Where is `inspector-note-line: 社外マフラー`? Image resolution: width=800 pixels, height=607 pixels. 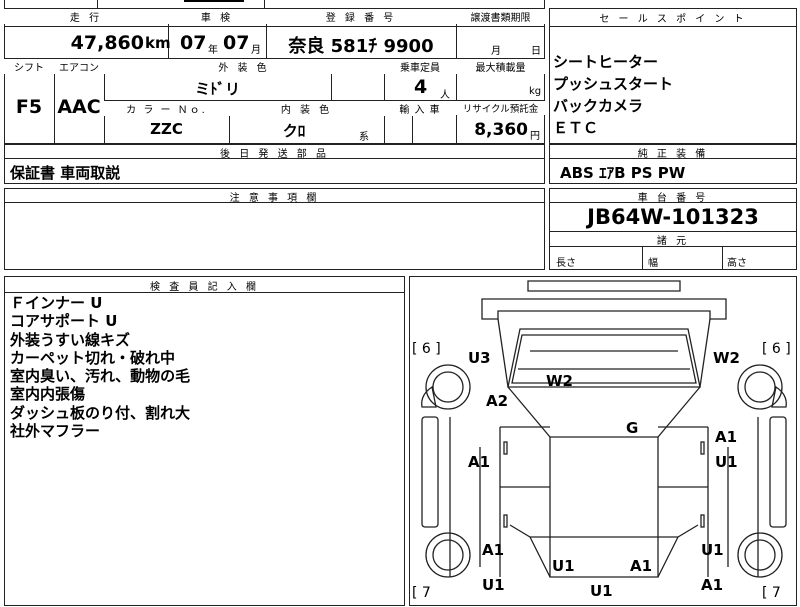 inspector-note-line: 社外マフラー is located at coordinates (55, 431).